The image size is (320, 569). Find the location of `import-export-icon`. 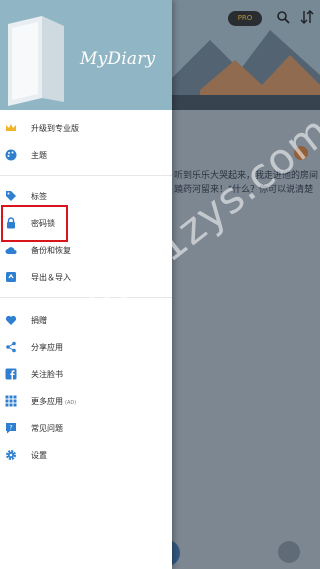

import-export-icon is located at coordinates (11, 277).